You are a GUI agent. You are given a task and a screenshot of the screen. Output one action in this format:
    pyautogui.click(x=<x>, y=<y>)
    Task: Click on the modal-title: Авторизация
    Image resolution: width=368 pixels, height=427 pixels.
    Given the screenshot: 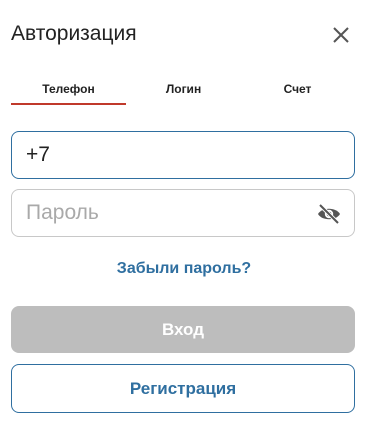 What is the action you would take?
    pyautogui.click(x=74, y=33)
    